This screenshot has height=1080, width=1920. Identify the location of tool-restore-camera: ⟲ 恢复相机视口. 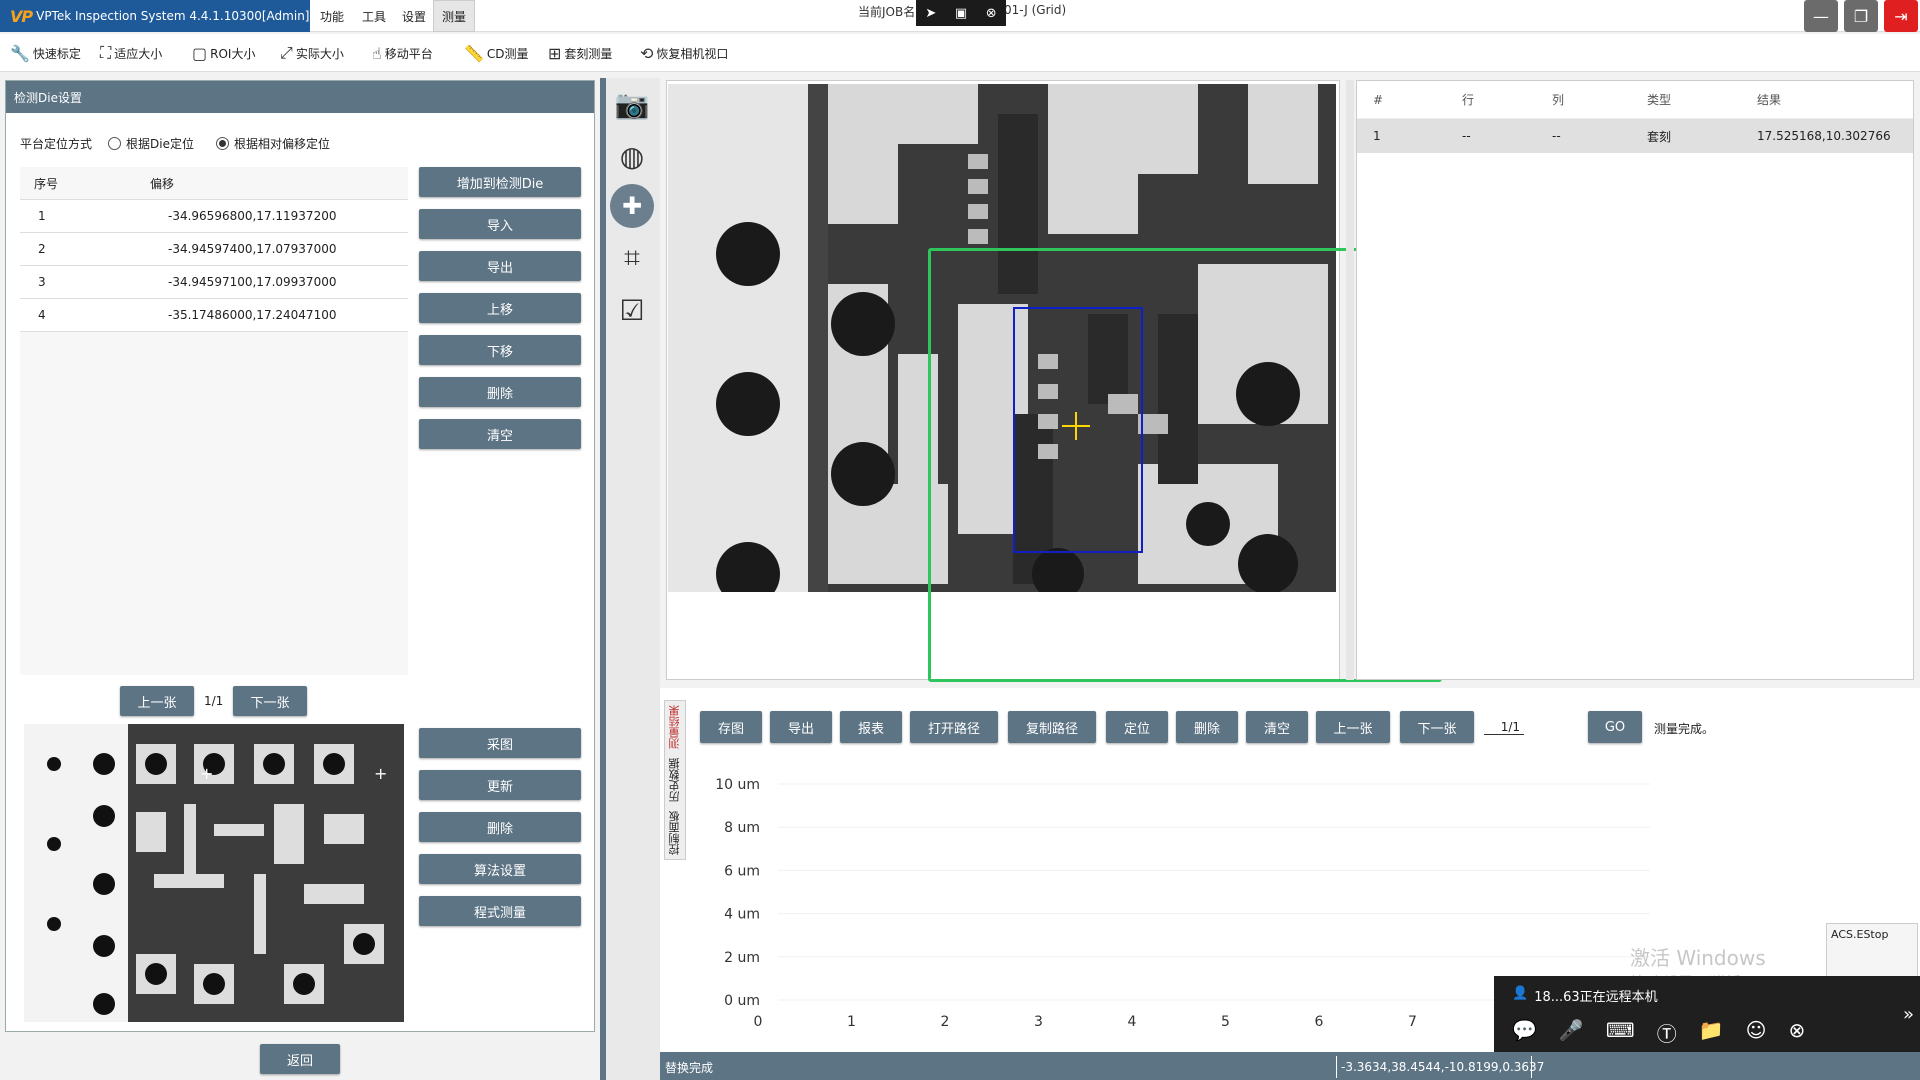
(684, 53).